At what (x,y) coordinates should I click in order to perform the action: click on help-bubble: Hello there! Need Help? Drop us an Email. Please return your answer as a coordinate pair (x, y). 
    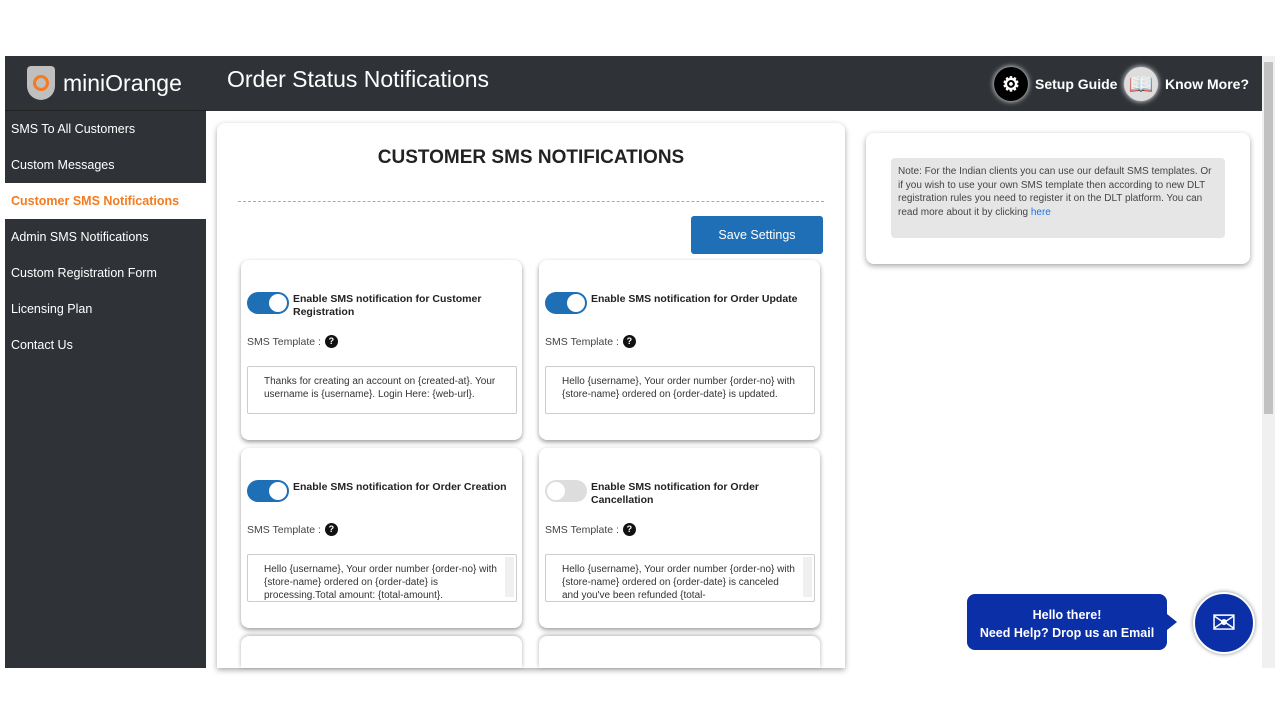
    Looking at the image, I should click on (1072, 622).